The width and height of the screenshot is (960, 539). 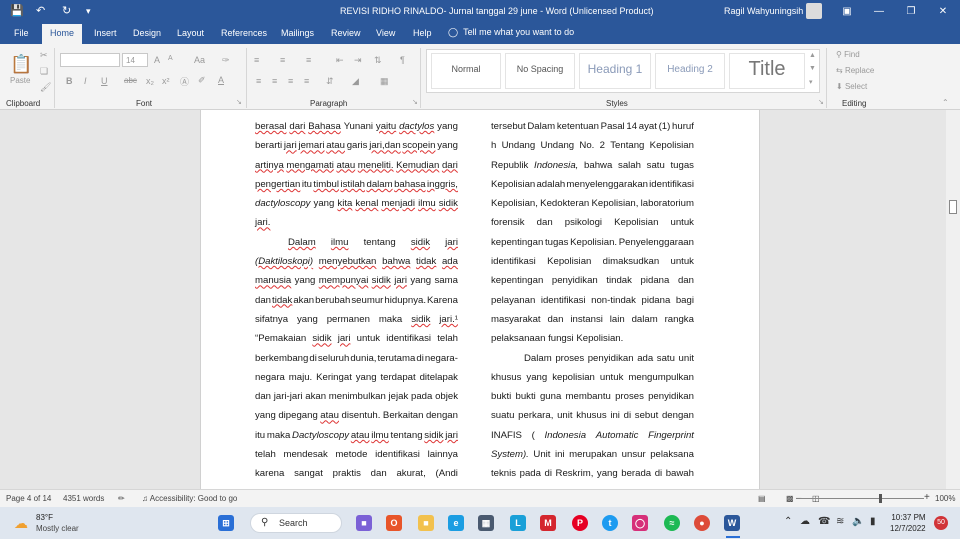 I want to click on pinterest-icon: P, so click(x=580, y=523).